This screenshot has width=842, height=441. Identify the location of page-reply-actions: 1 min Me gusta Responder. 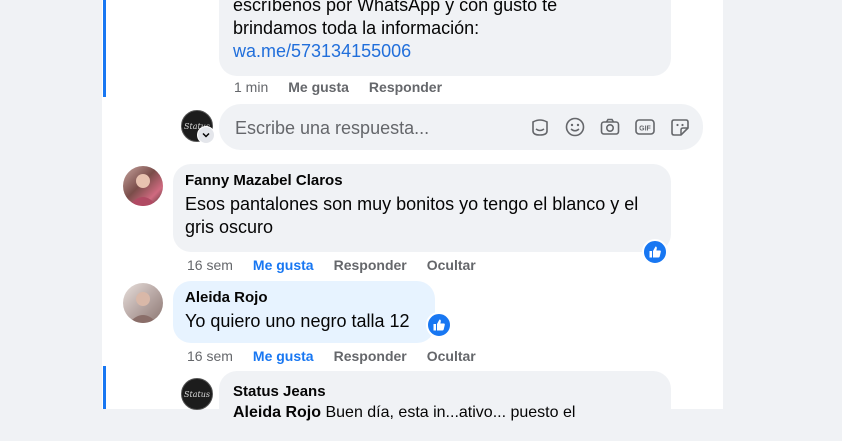
(338, 87).